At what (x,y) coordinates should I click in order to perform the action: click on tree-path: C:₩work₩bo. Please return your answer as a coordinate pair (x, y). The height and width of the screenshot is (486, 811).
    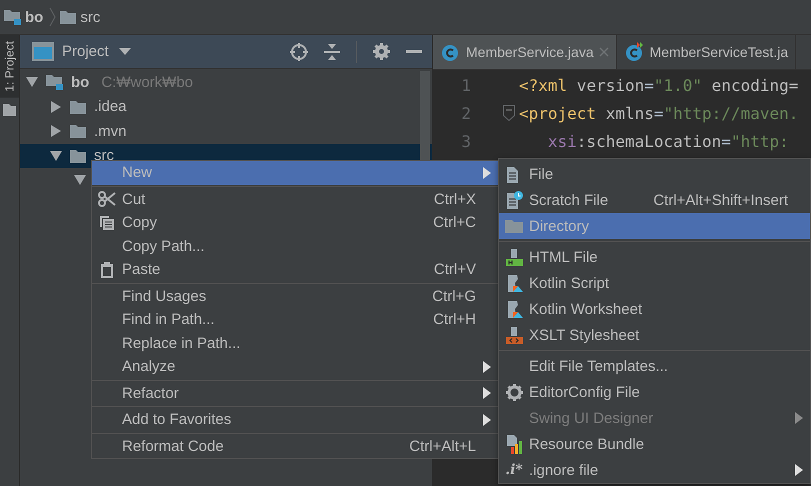
    Looking at the image, I should click on (147, 82).